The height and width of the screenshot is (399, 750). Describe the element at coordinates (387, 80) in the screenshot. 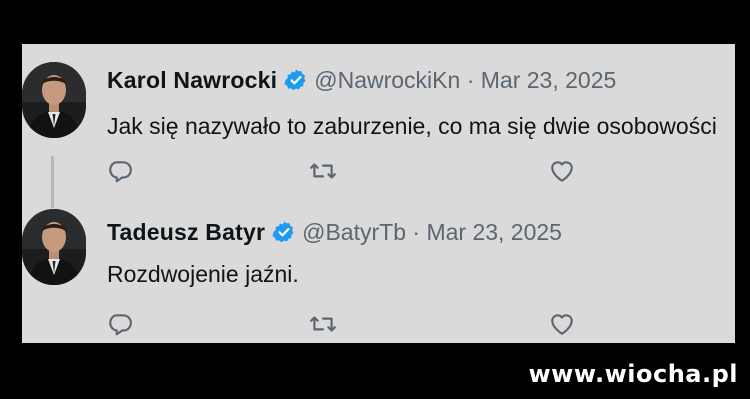

I see `author-handle: @NawrockiKn` at that location.